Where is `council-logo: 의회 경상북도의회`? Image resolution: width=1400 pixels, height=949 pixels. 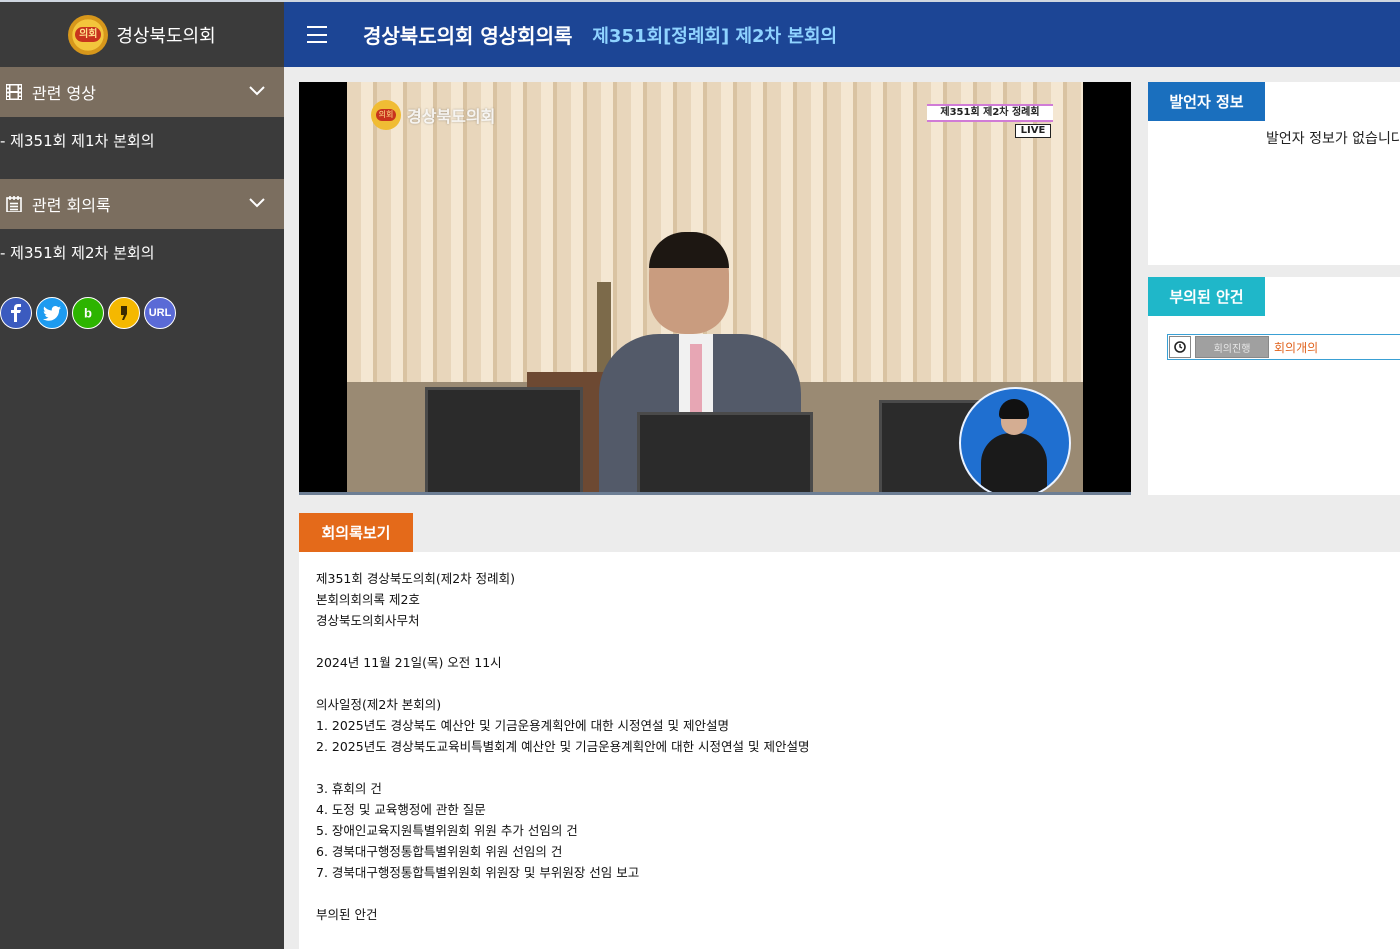
council-logo: 의회 경상북도의회 is located at coordinates (142, 34).